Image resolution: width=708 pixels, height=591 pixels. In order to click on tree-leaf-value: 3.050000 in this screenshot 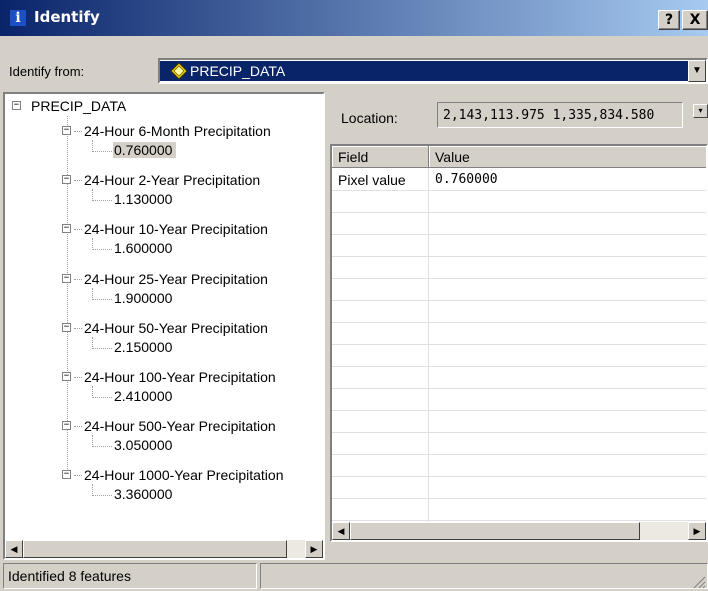, I will do `click(144, 445)`.